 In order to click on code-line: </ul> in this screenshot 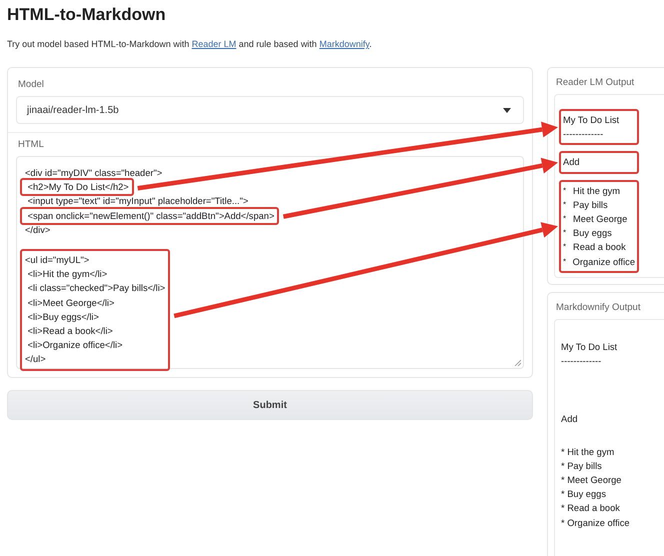, I will do `click(36, 359)`.